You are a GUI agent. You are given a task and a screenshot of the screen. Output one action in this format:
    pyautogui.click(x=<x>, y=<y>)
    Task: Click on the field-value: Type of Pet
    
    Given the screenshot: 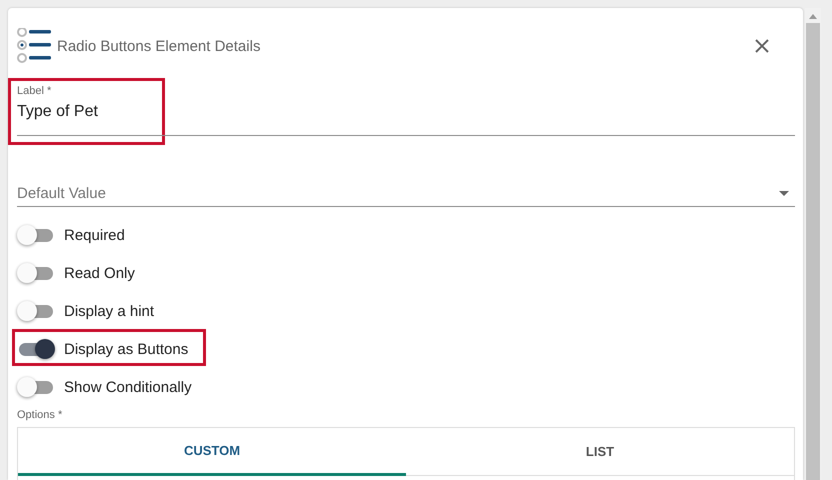 What is the action you would take?
    pyautogui.click(x=57, y=112)
    